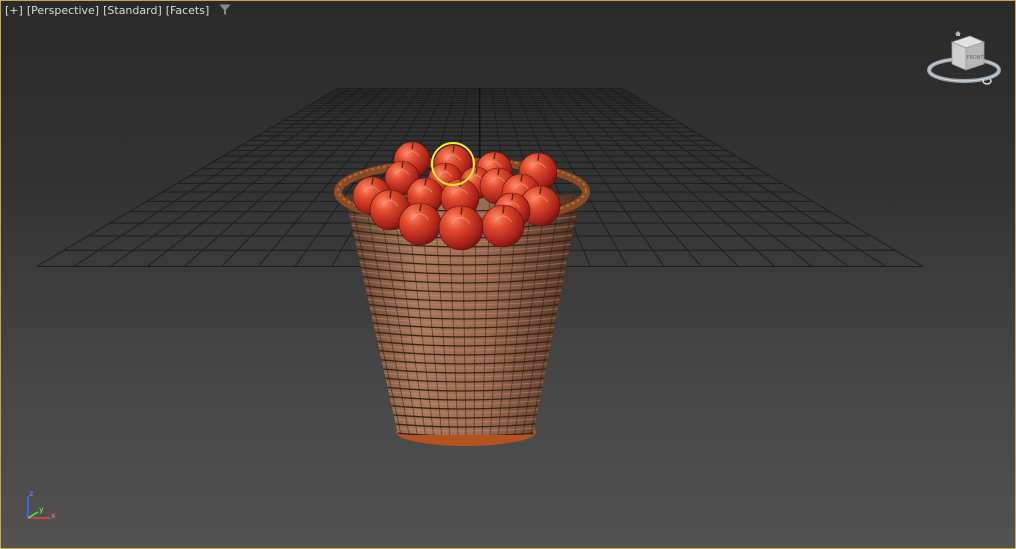  Describe the element at coordinates (958, 33) in the screenshot. I see `viewcube-home-icon` at that location.